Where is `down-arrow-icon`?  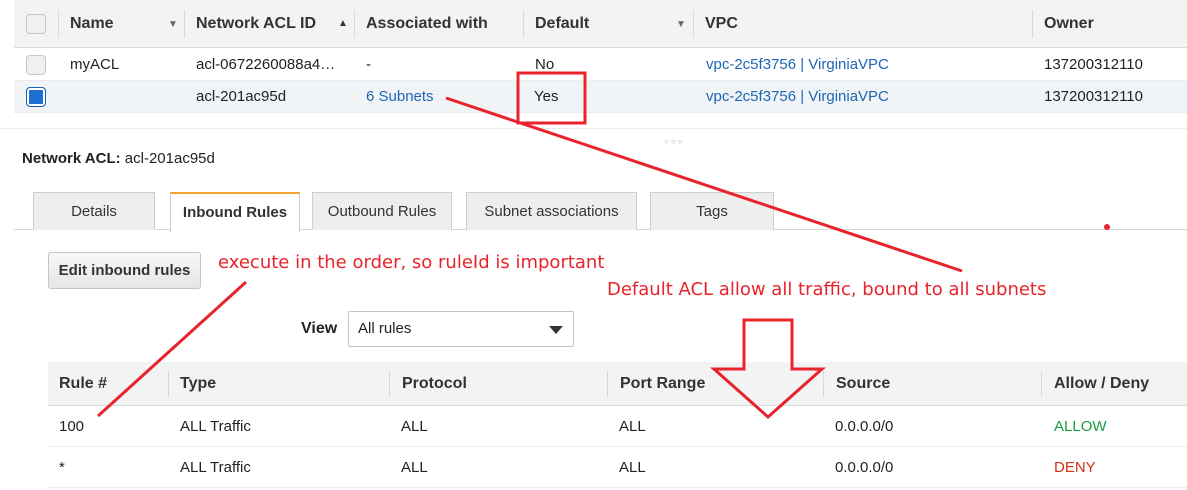 down-arrow-icon is located at coordinates (768, 369).